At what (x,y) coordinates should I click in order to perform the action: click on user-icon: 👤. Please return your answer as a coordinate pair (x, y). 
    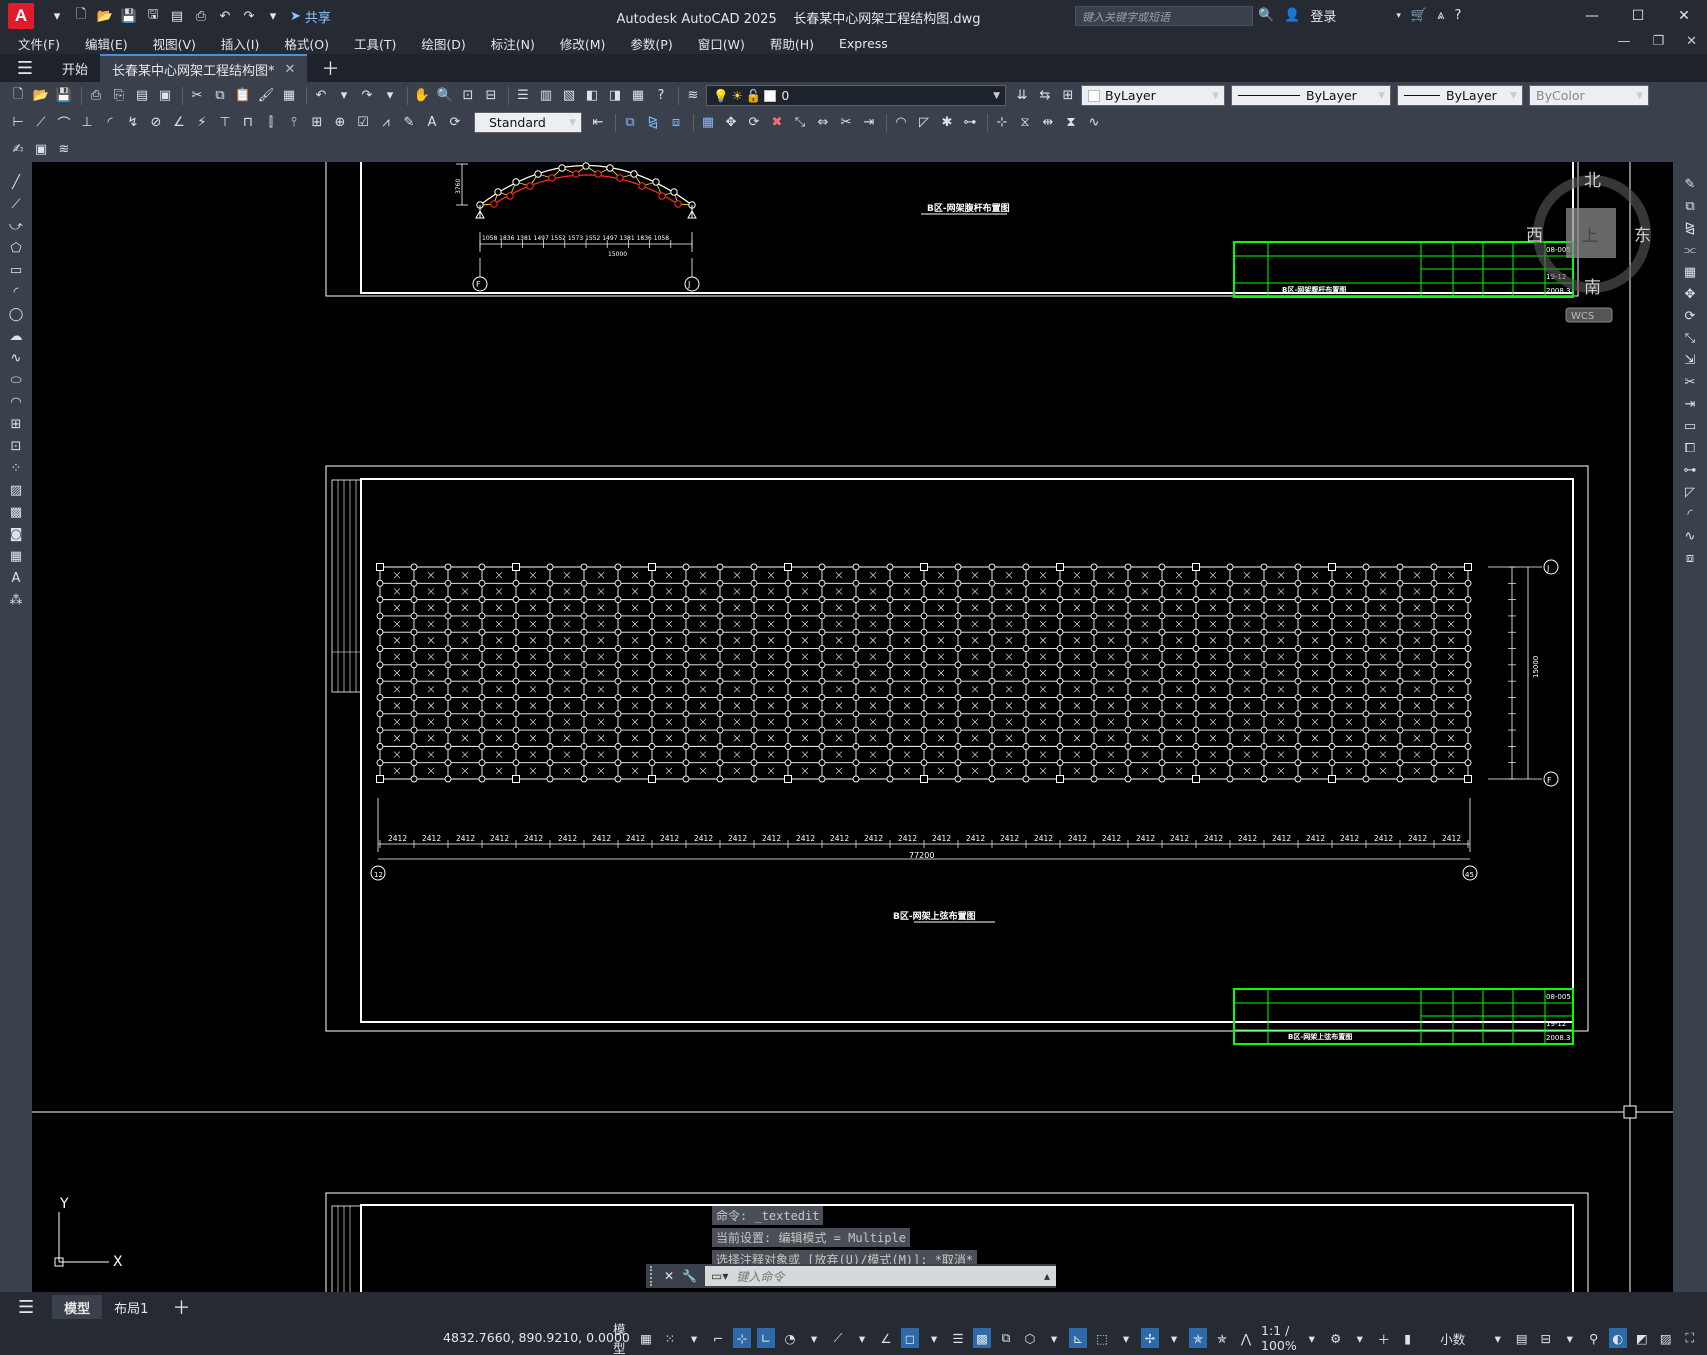
    Looking at the image, I should click on (1292, 15).